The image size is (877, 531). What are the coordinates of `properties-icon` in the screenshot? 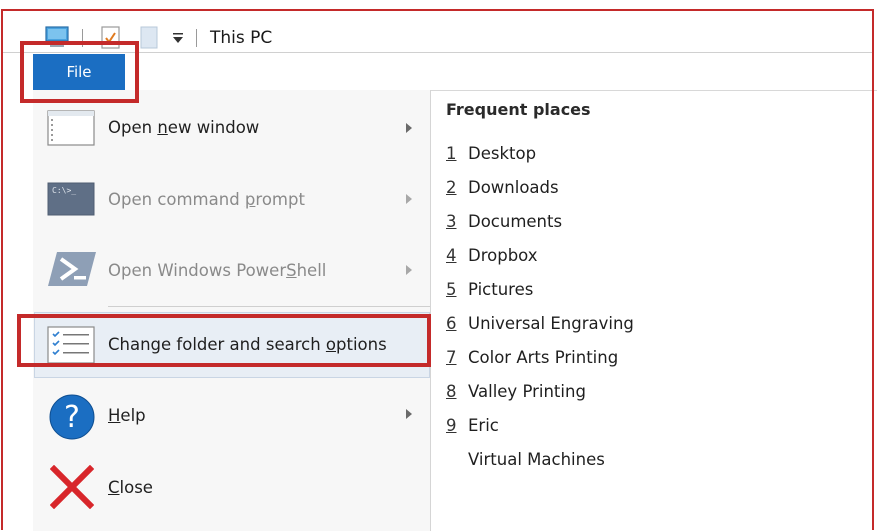 It's located at (111, 38).